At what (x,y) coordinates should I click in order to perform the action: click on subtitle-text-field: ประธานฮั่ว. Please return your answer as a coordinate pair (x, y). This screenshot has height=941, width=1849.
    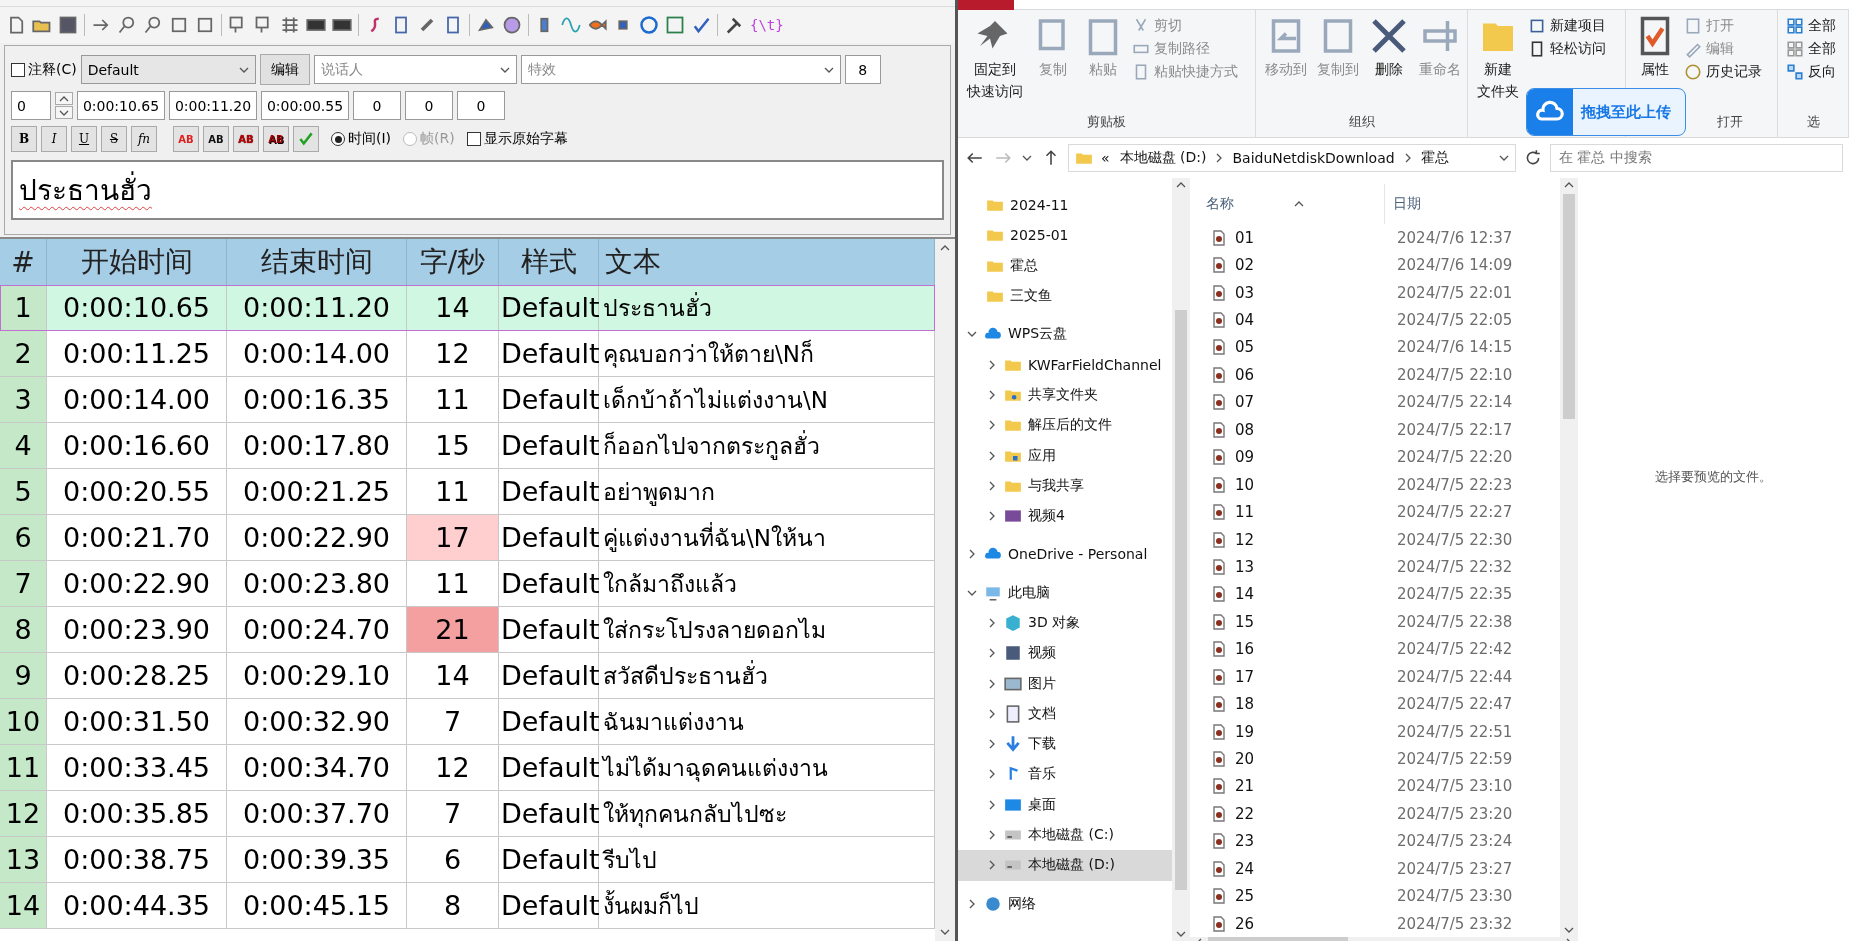
    Looking at the image, I should click on (477, 190).